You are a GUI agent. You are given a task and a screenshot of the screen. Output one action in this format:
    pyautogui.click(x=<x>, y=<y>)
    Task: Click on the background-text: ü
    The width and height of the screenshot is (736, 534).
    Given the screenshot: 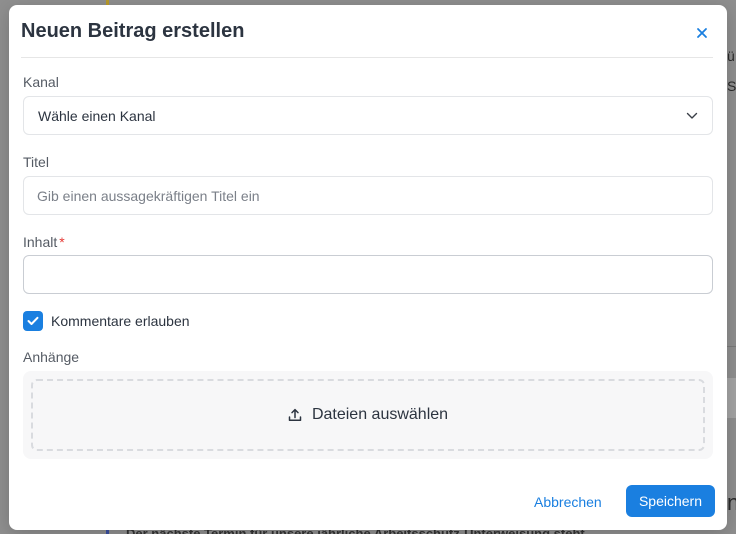 What is the action you would take?
    pyautogui.click(x=731, y=56)
    